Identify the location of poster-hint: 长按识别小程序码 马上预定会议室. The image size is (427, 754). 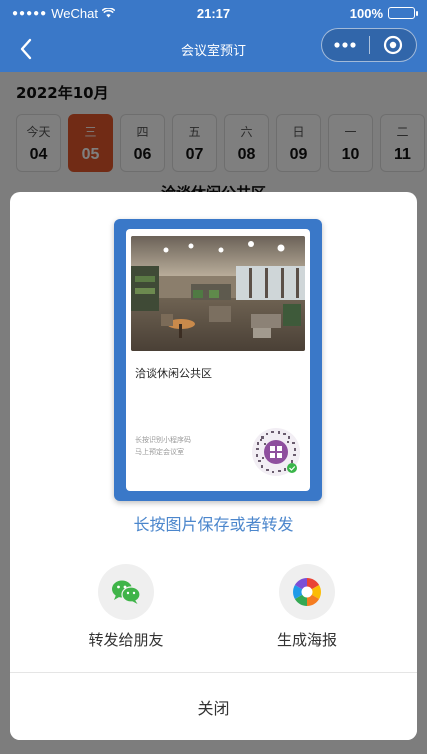
(163, 446).